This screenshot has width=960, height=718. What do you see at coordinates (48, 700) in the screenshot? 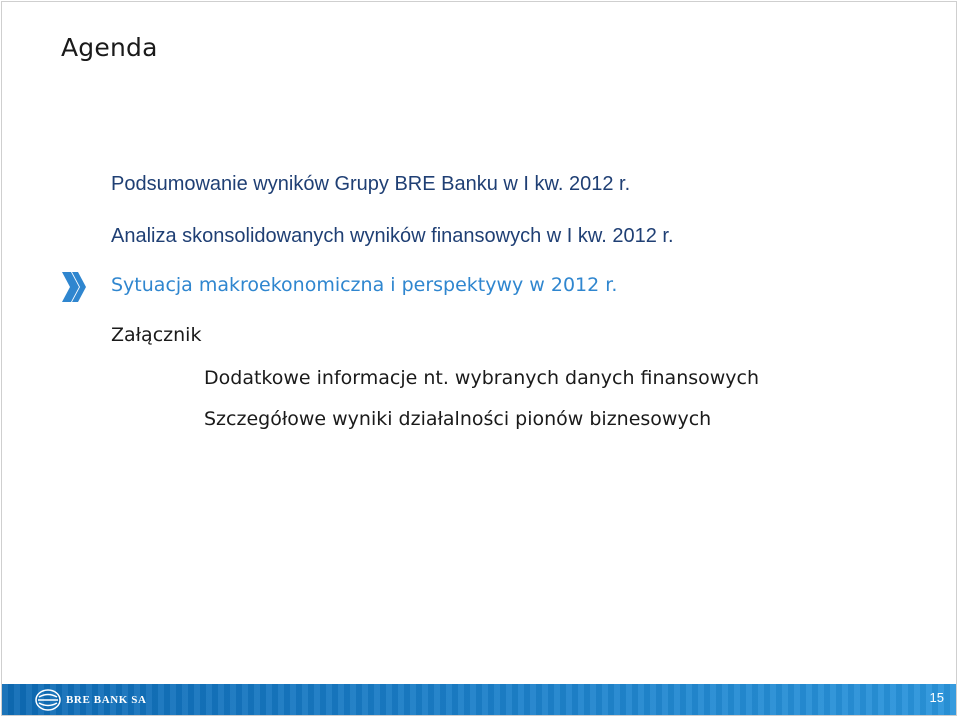
I see `bre-logo-icon` at bounding box center [48, 700].